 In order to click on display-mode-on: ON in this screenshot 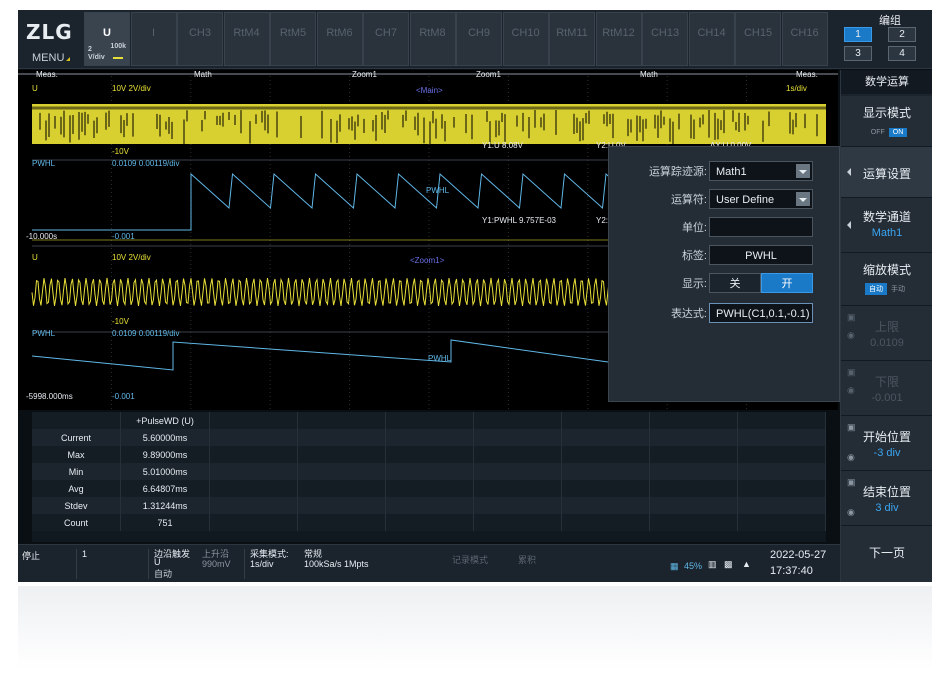, I will do `click(898, 132)`.